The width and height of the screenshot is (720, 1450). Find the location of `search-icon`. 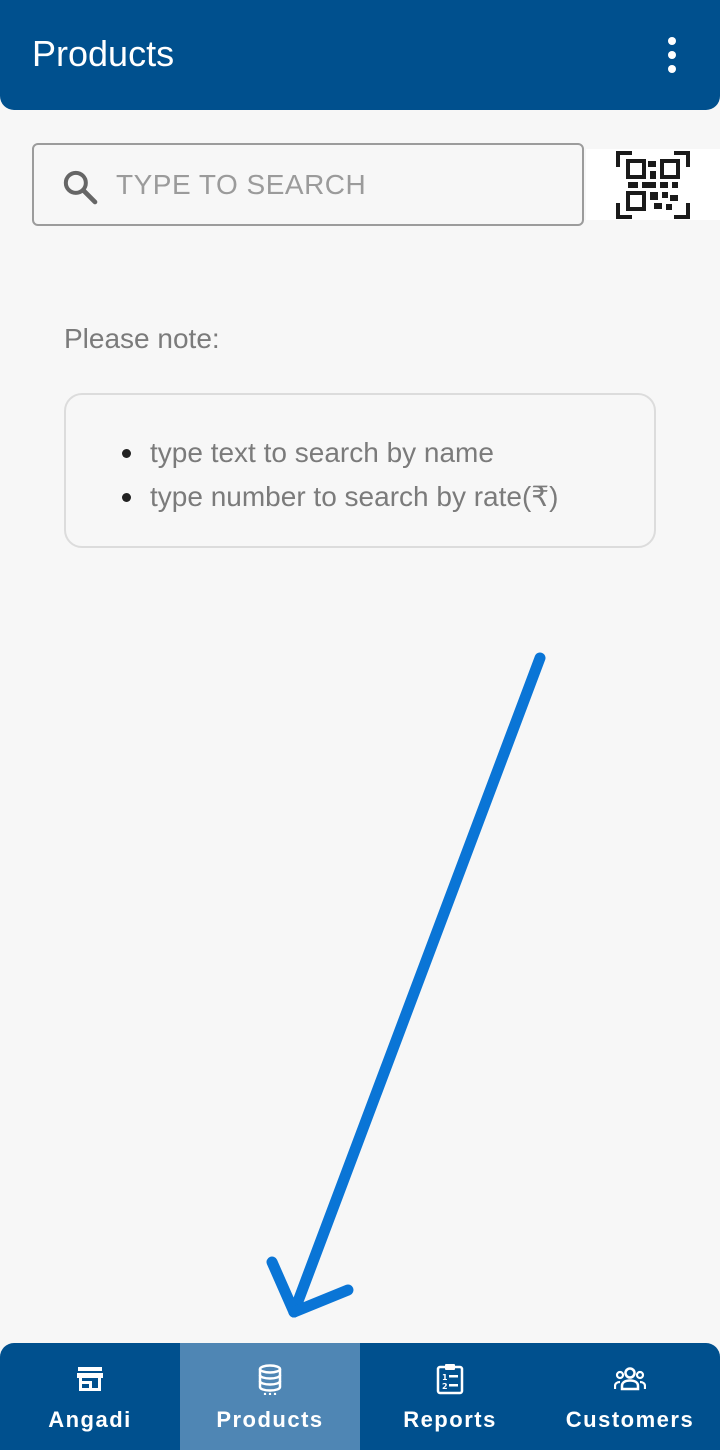

search-icon is located at coordinates (80, 187).